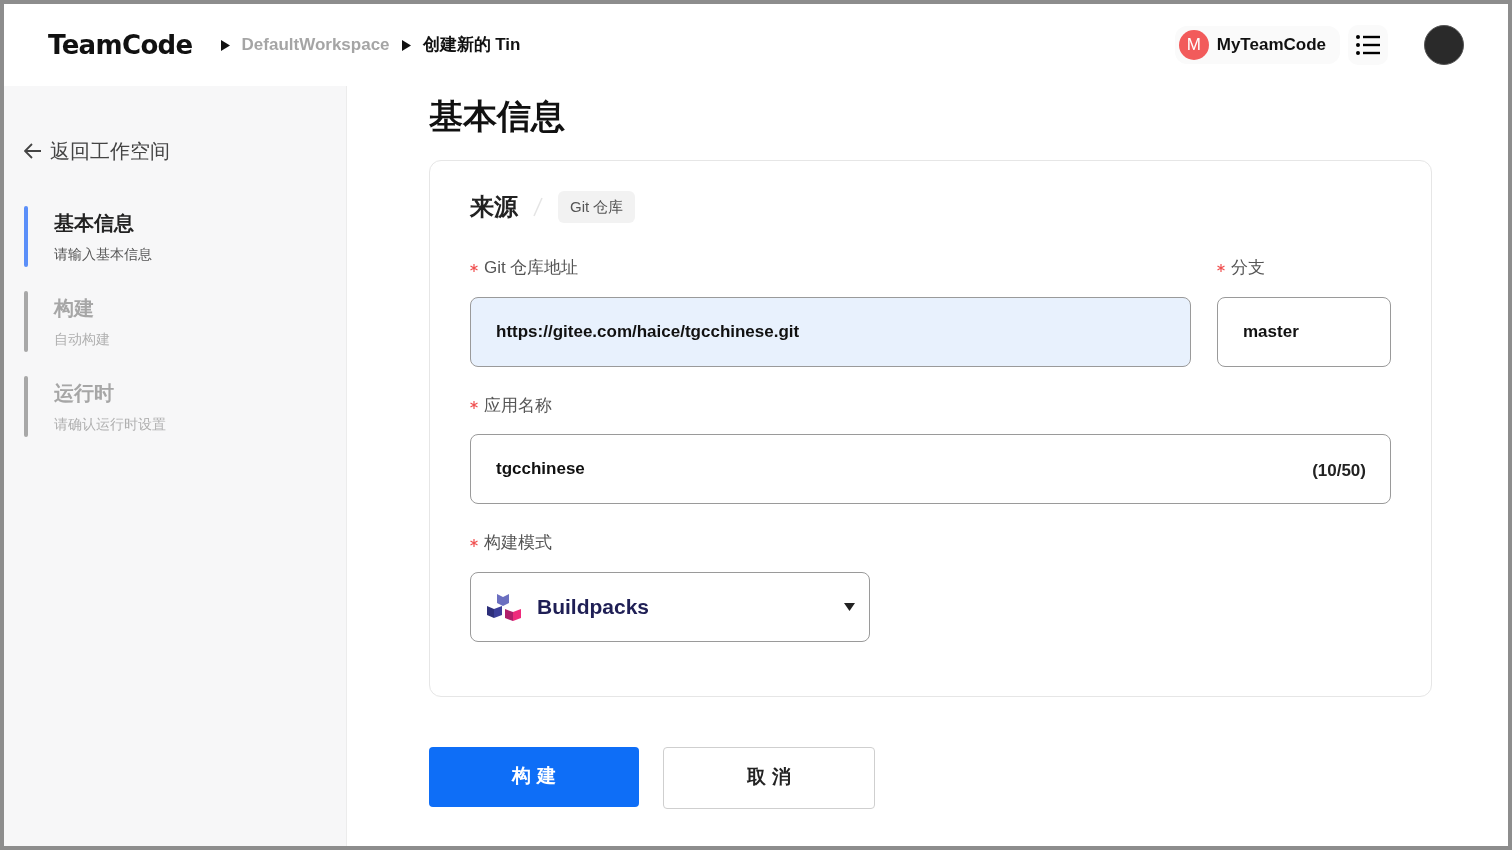 The width and height of the screenshot is (1512, 850). What do you see at coordinates (1339, 471) in the screenshot?
I see `character-counter: (10/50)` at bounding box center [1339, 471].